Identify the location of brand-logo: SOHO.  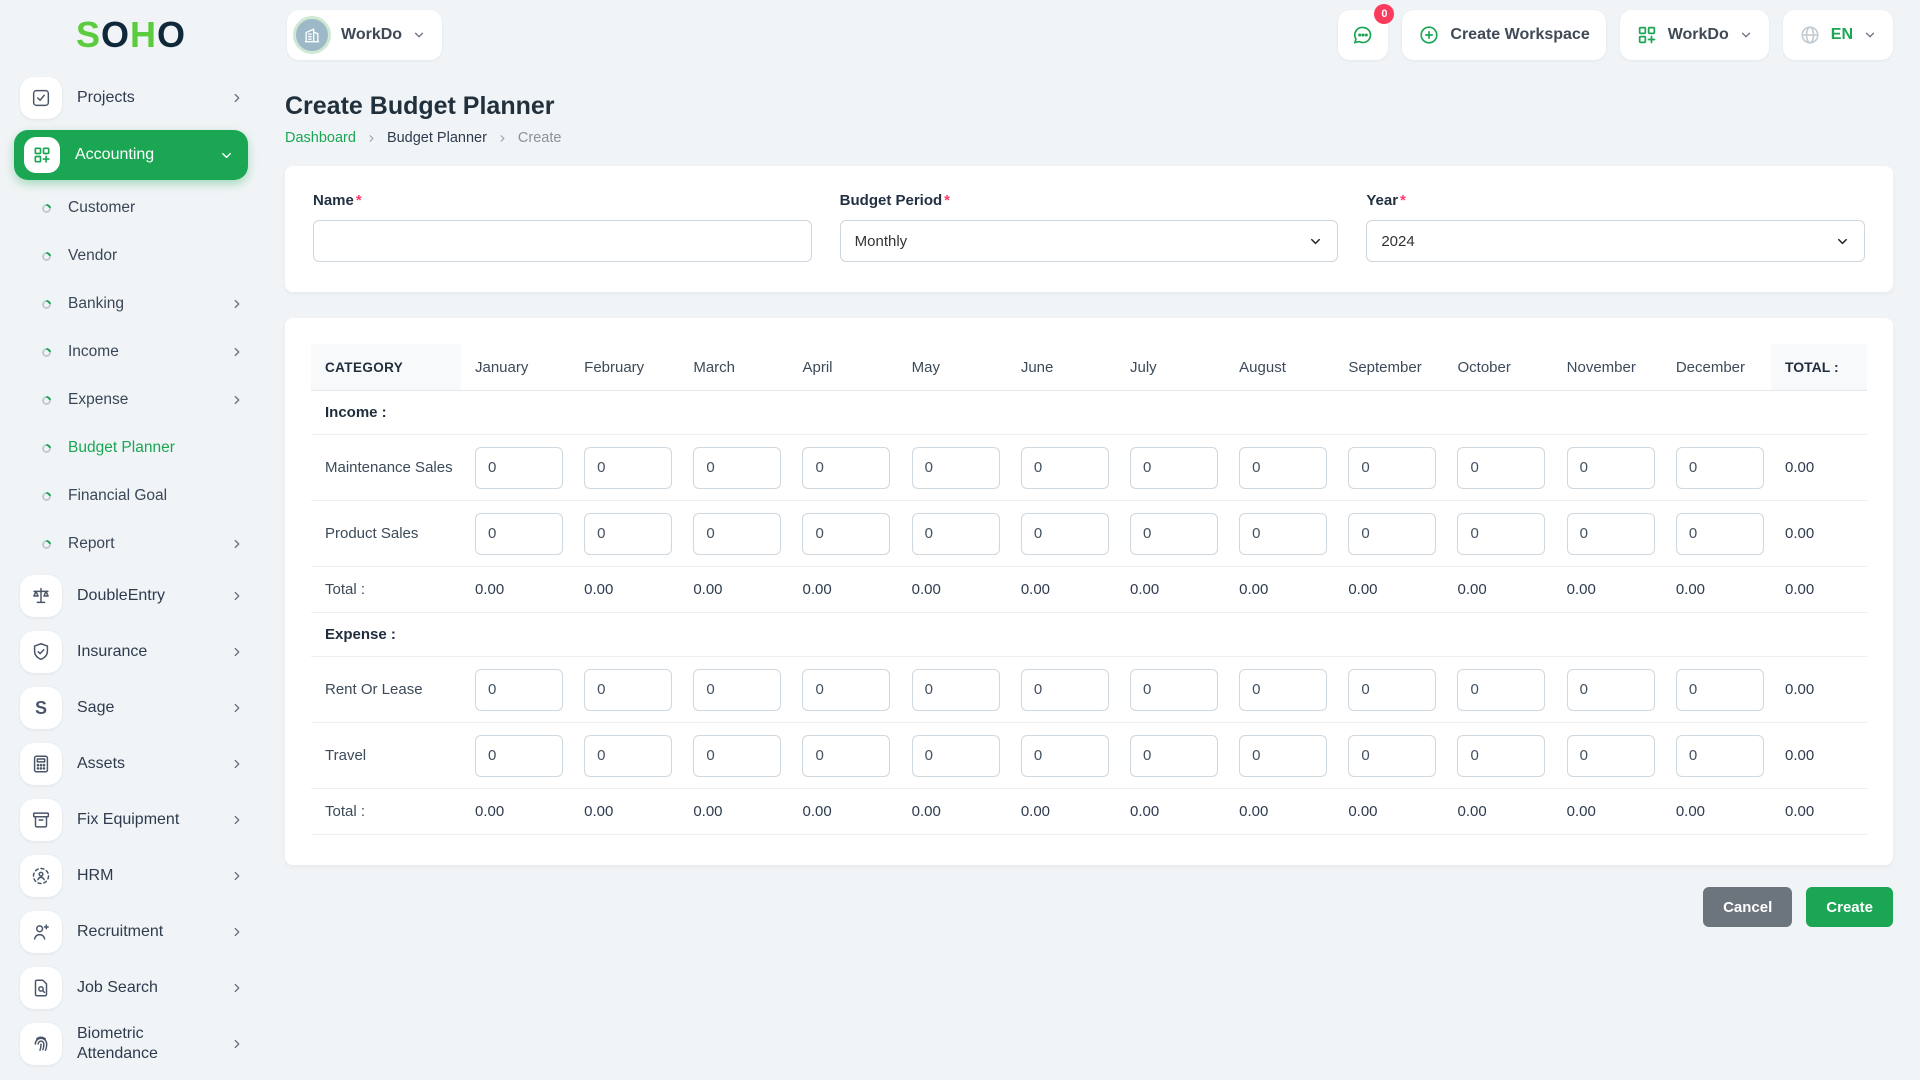
(131, 35).